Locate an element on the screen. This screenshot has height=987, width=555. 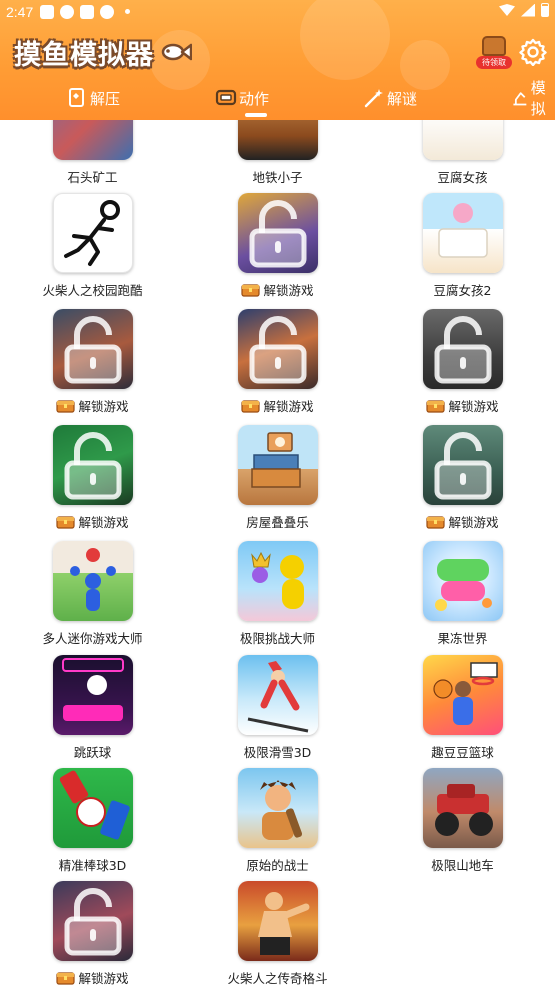
baseball-cans-icon is located at coordinates (94, 805).